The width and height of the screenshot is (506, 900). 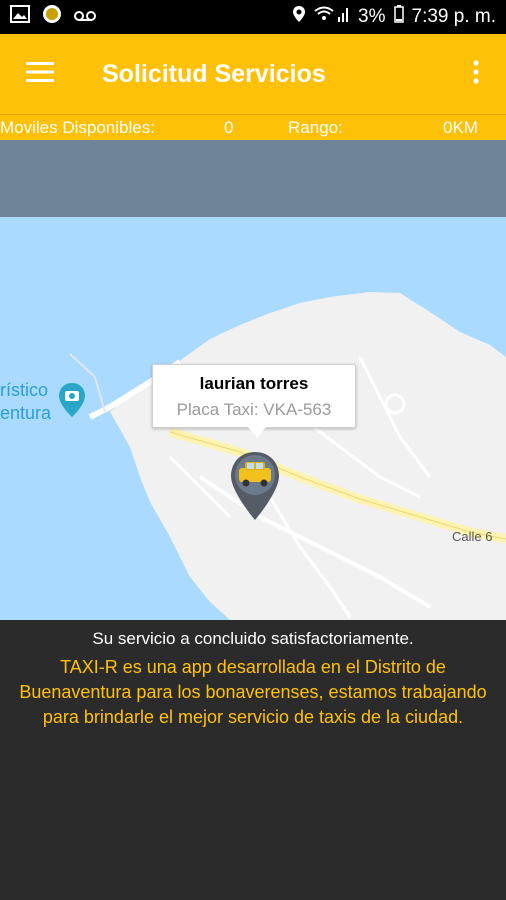 I want to click on clock: 7:39 p. m., so click(x=454, y=16).